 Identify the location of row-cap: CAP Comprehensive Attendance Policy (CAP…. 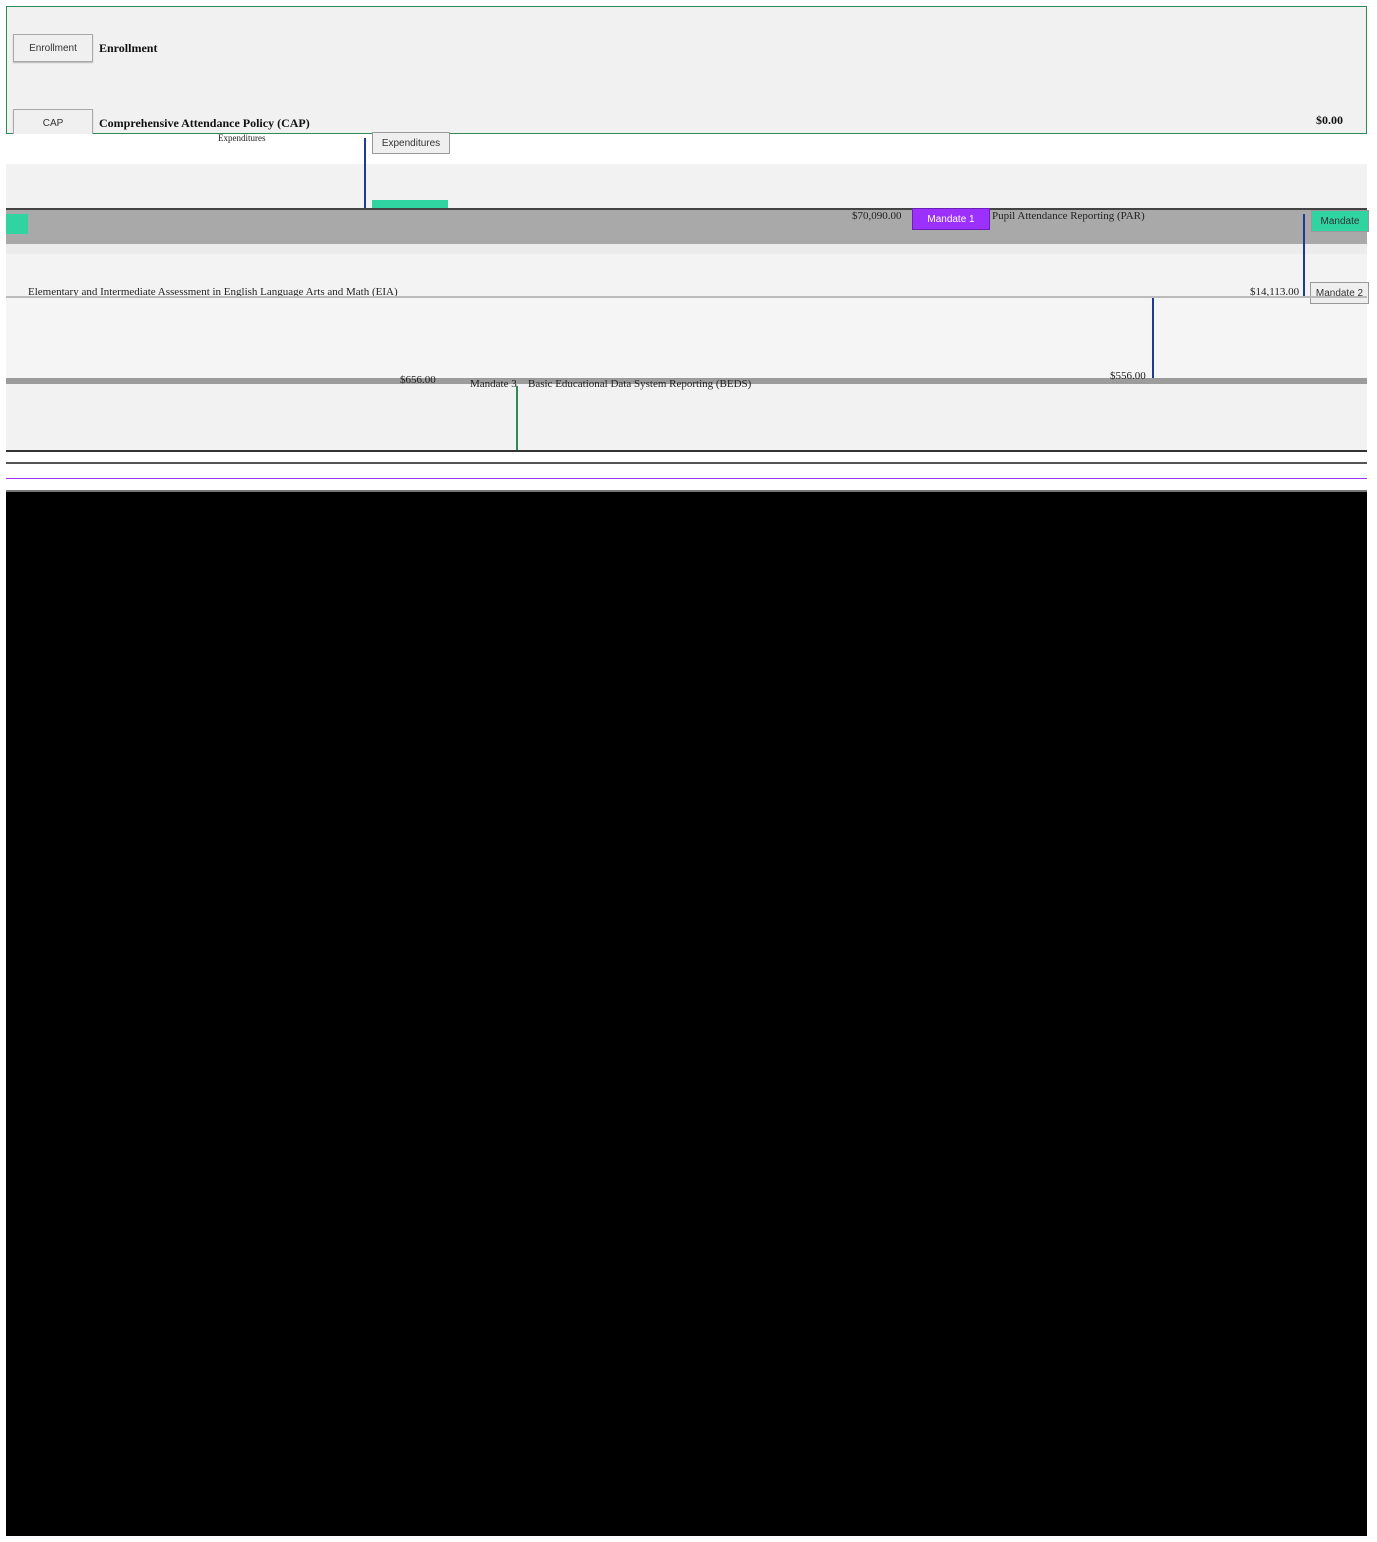
(687, 123).